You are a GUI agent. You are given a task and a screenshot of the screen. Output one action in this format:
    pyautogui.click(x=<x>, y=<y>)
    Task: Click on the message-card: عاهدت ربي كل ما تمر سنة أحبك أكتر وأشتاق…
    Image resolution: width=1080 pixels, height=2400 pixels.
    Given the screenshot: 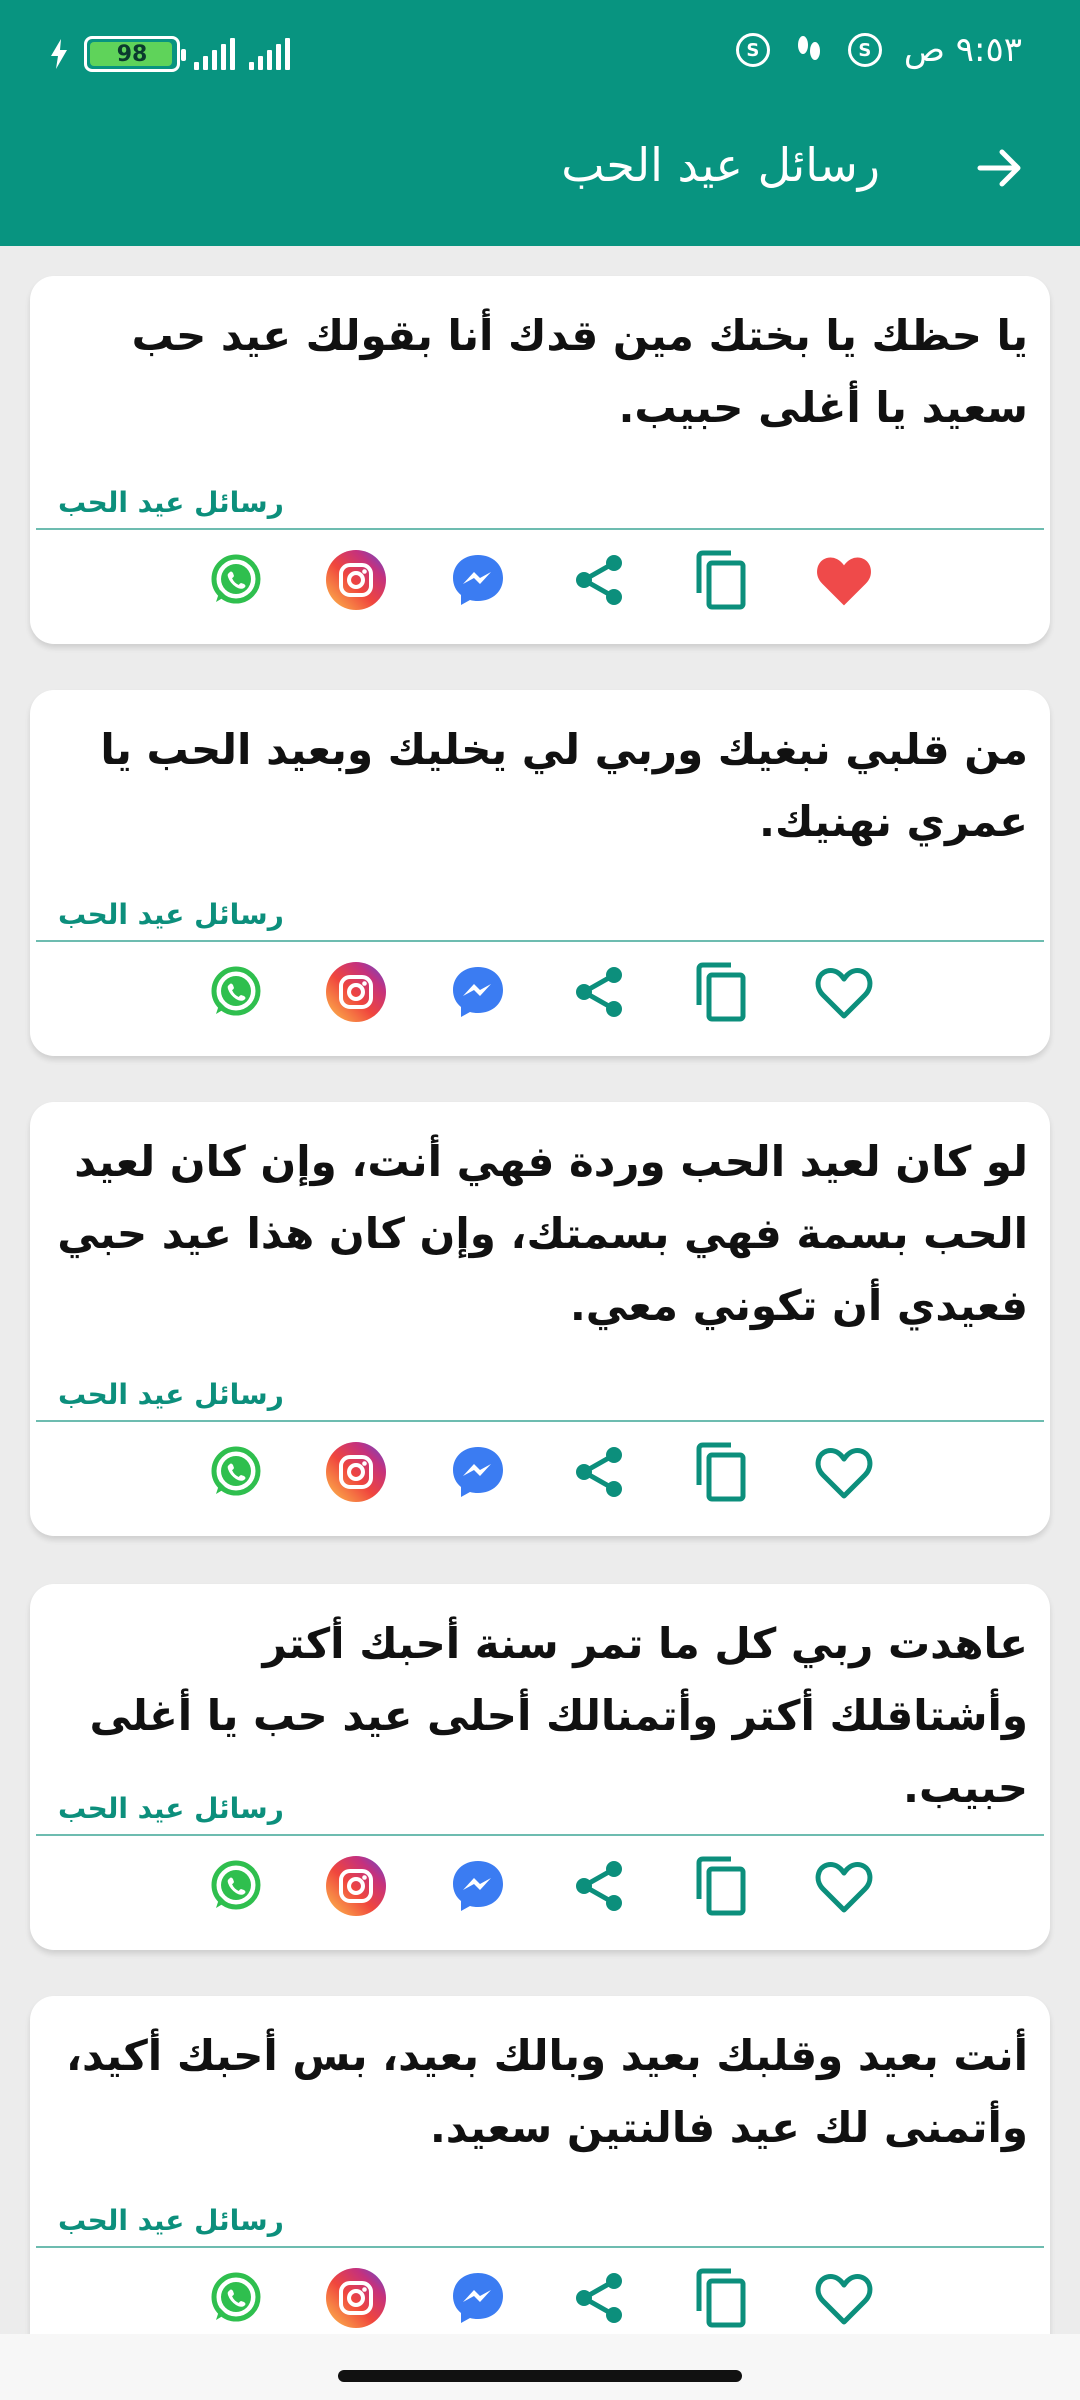 What is the action you would take?
    pyautogui.click(x=540, y=1767)
    